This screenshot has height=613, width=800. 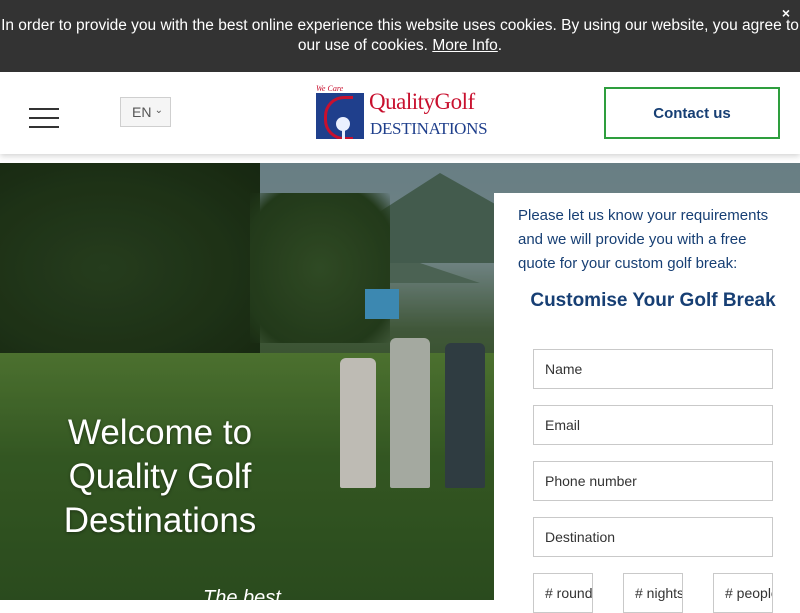 I want to click on destination-input: Destination, so click(x=653, y=537).